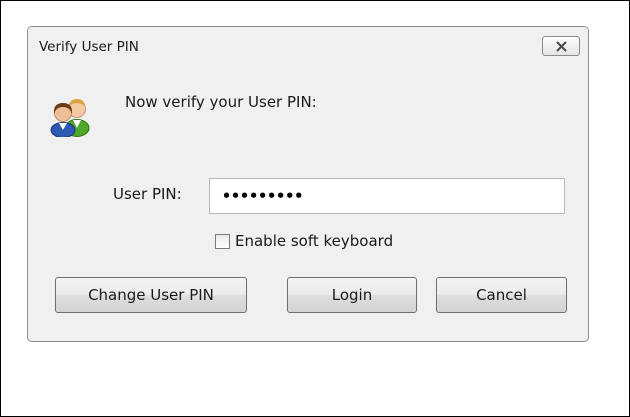 This screenshot has height=417, width=630. I want to click on user-pin-input, so click(387, 196).